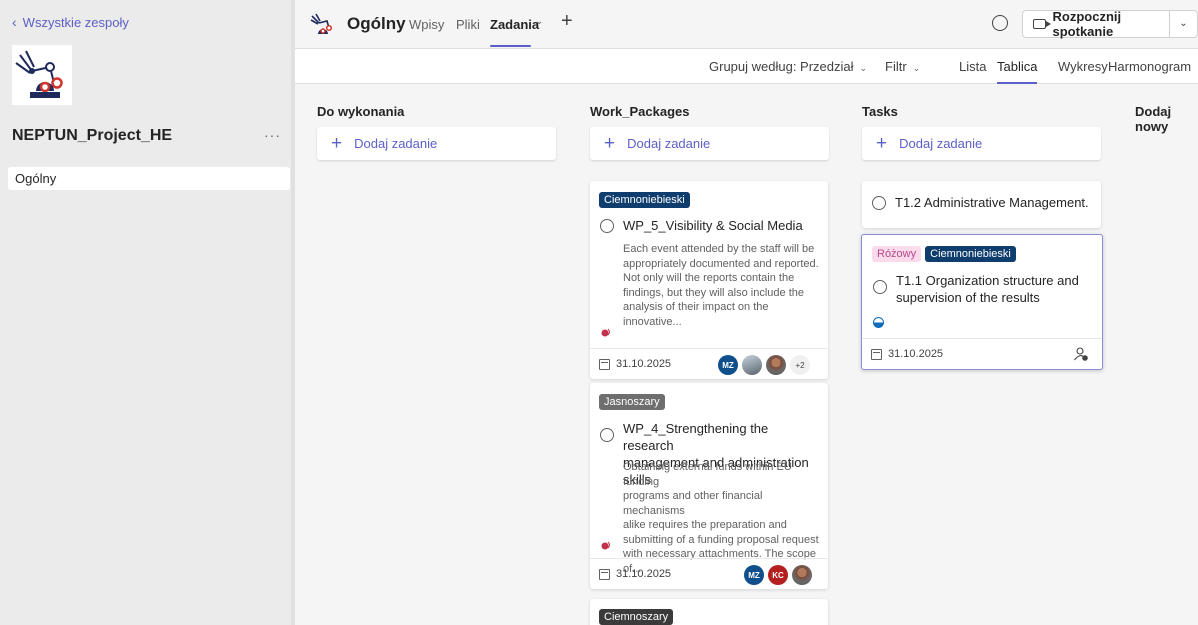 This screenshot has width=1198, height=625. I want to click on team-name: NEPTUN_Project_HE, so click(92, 135).